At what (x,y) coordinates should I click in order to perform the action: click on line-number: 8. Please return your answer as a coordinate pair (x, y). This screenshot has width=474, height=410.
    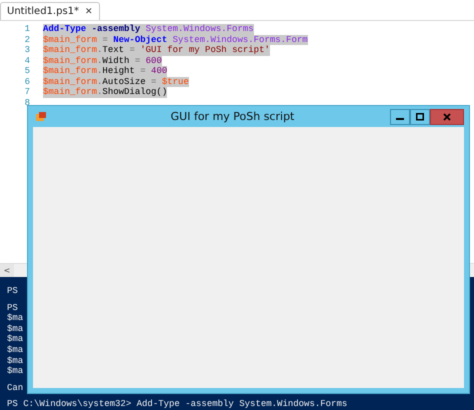
    Looking at the image, I should click on (27, 103).